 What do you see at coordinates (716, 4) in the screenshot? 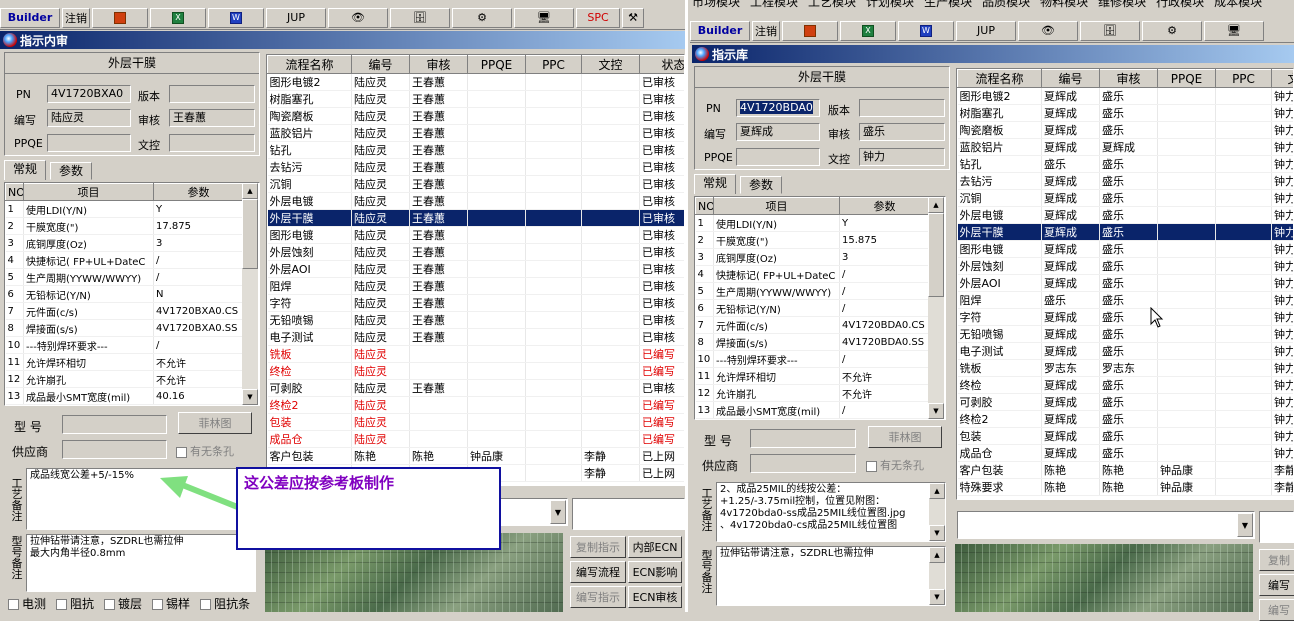
I see `top-menu-item: 市场模块` at bounding box center [716, 4].